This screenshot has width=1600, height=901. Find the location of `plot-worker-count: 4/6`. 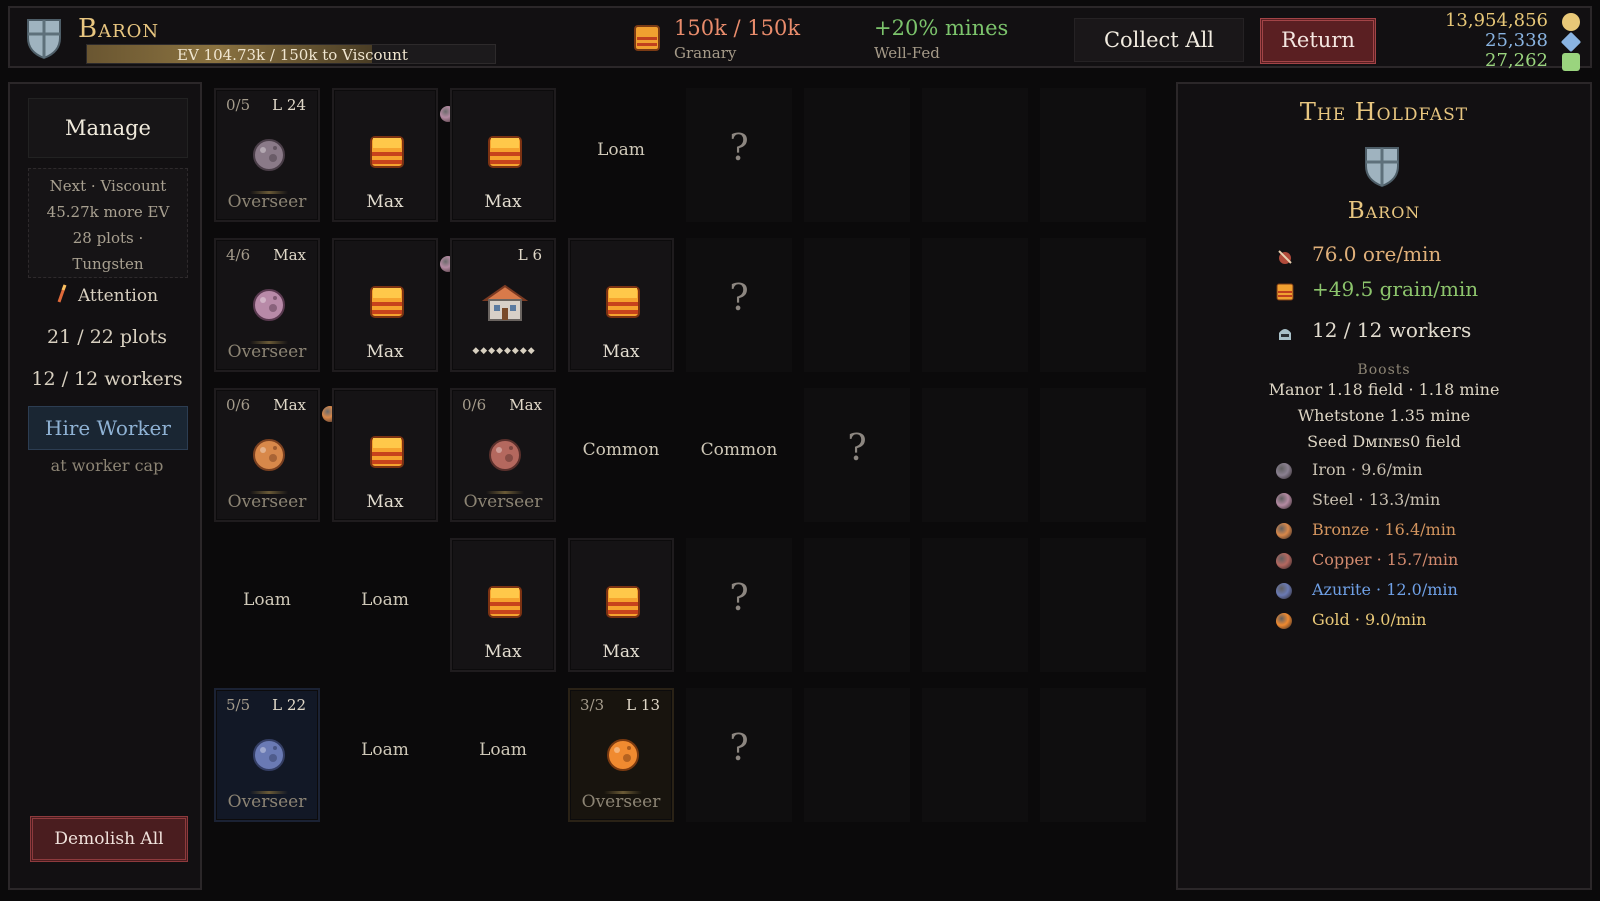

plot-worker-count: 4/6 is located at coordinates (238, 255).